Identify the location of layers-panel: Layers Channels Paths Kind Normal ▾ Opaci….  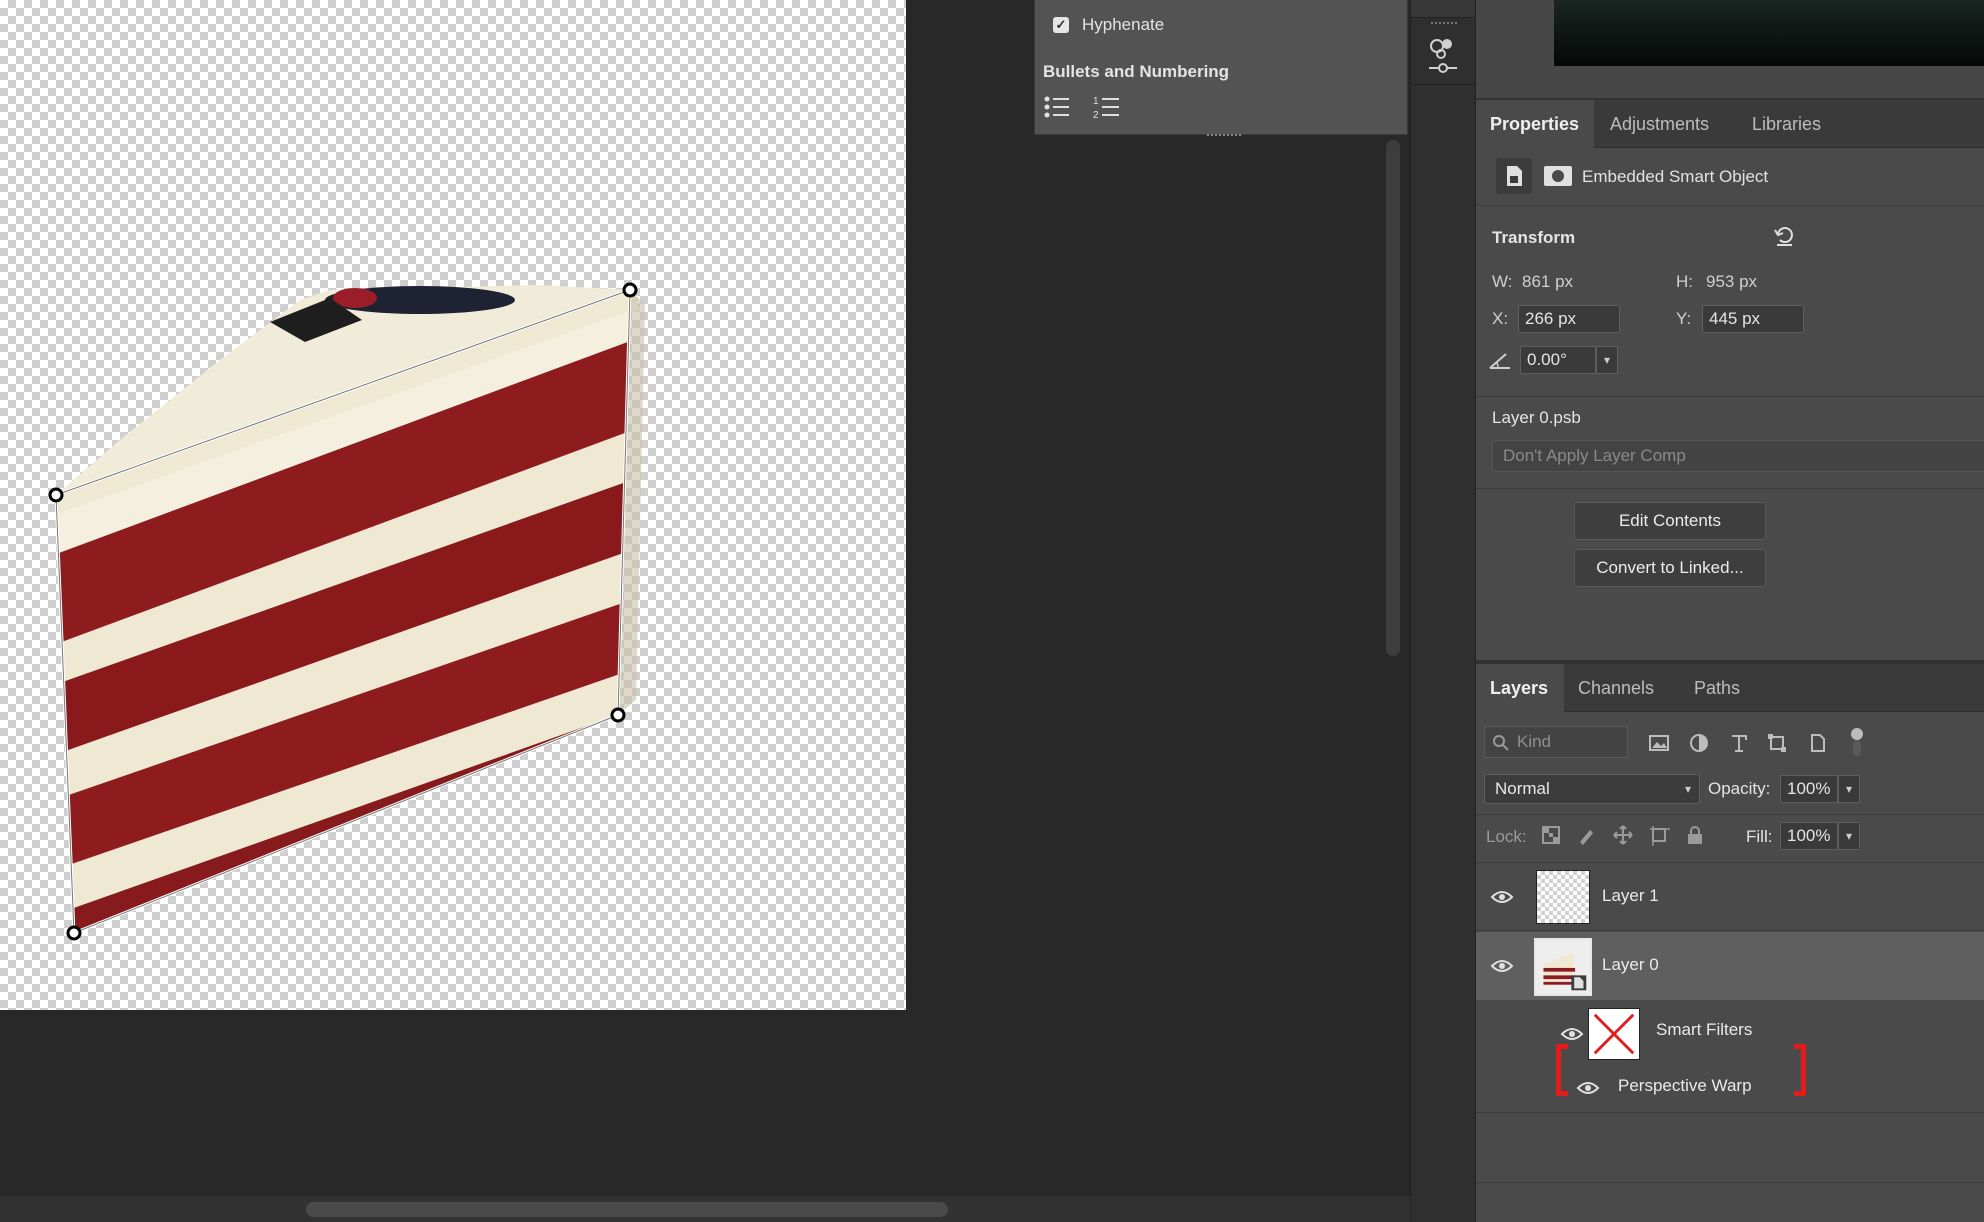
(1730, 943).